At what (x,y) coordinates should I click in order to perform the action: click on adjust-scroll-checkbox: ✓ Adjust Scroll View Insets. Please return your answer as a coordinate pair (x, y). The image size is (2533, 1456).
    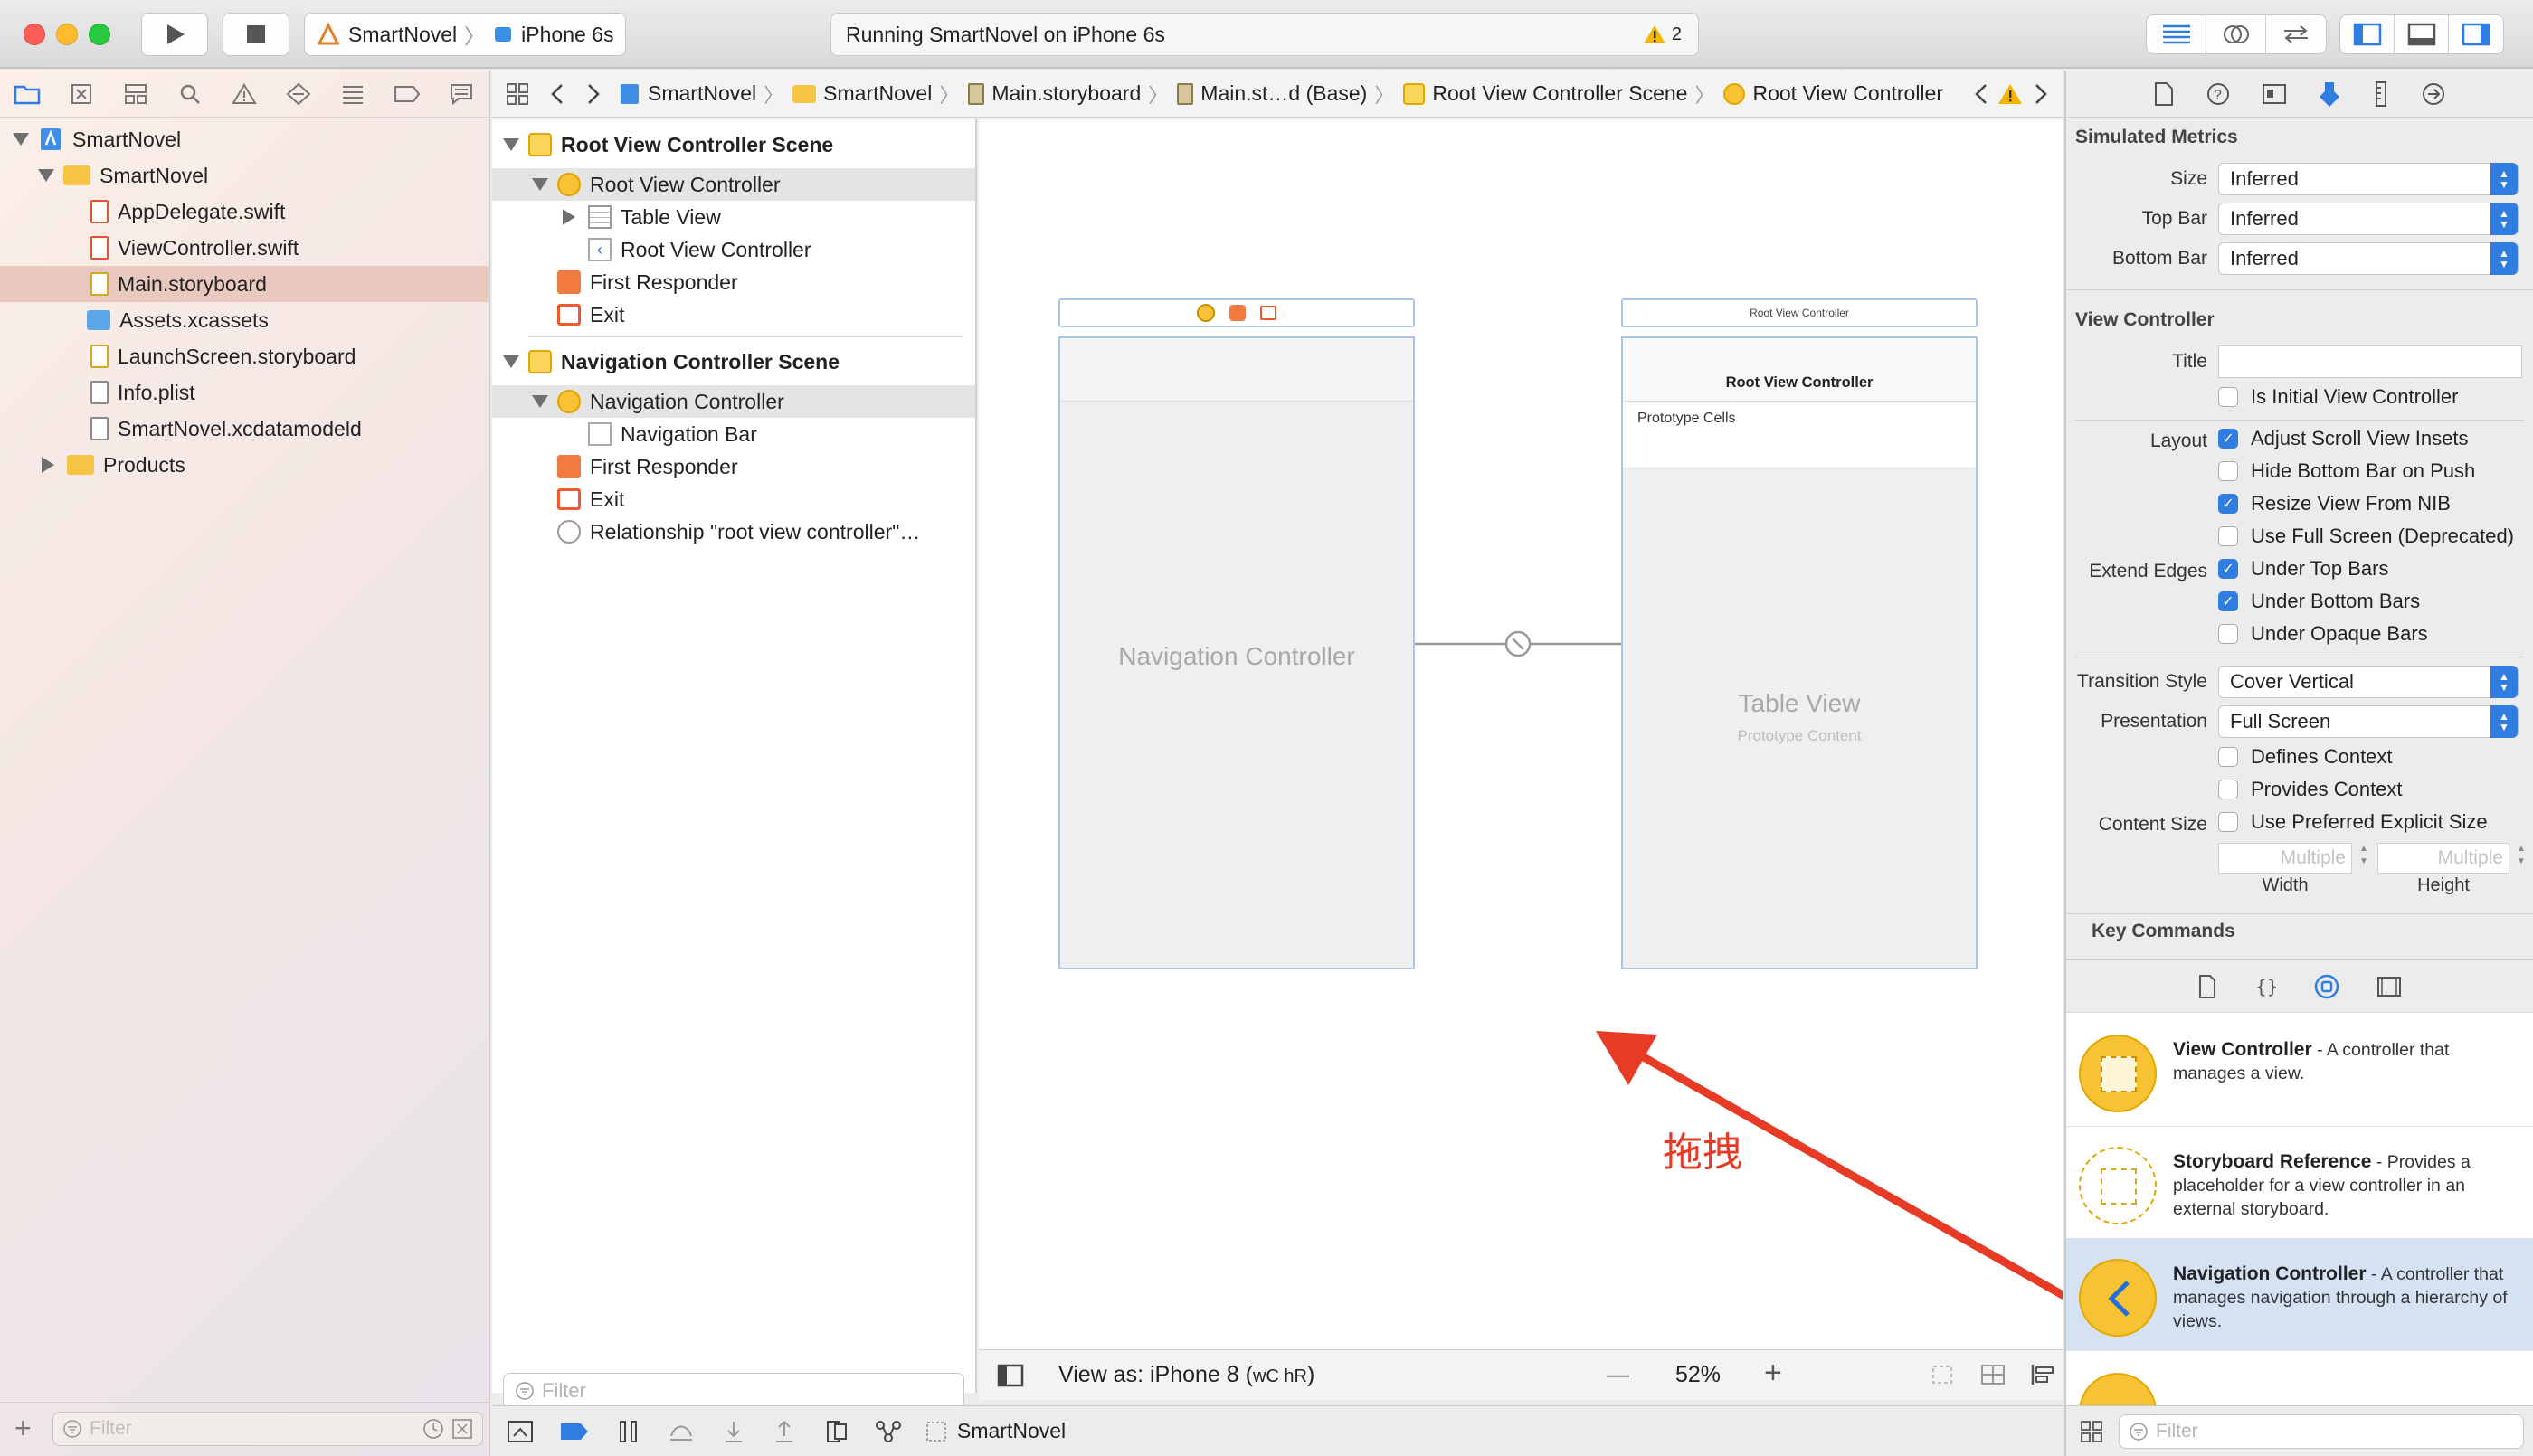
    Looking at the image, I should click on (2343, 439).